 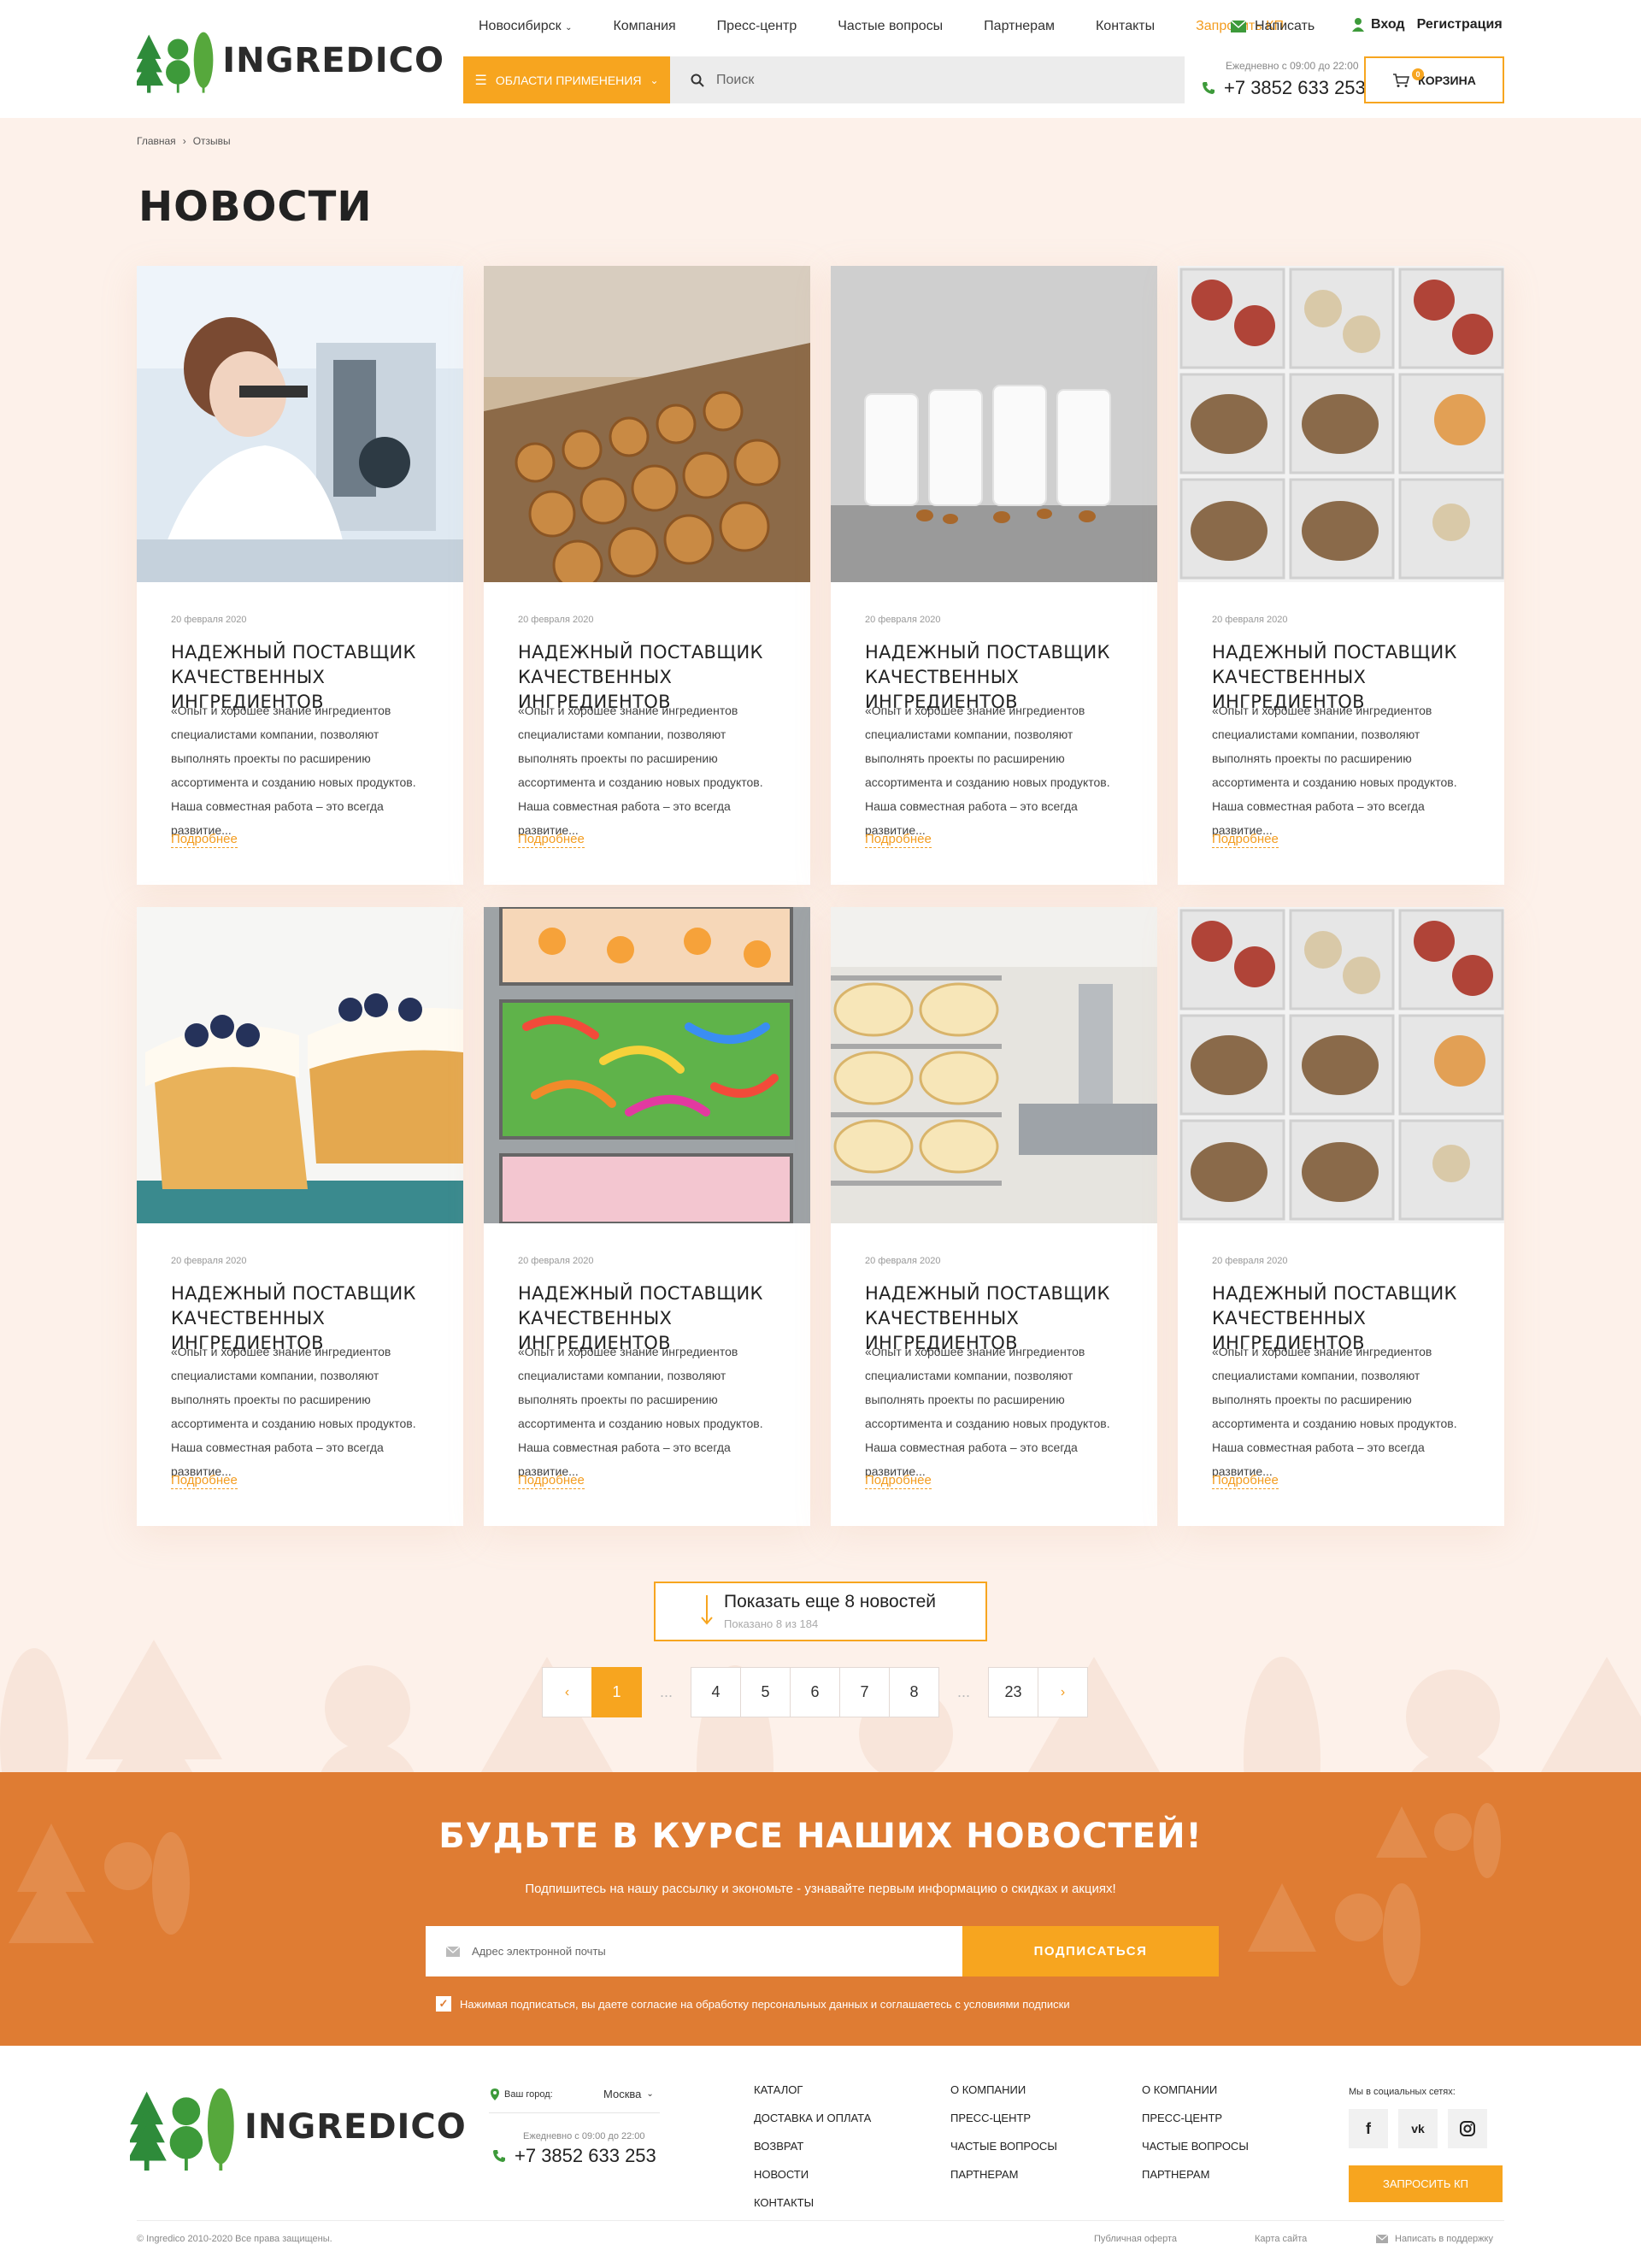 I want to click on arrow-down-icon, so click(x=707, y=1610).